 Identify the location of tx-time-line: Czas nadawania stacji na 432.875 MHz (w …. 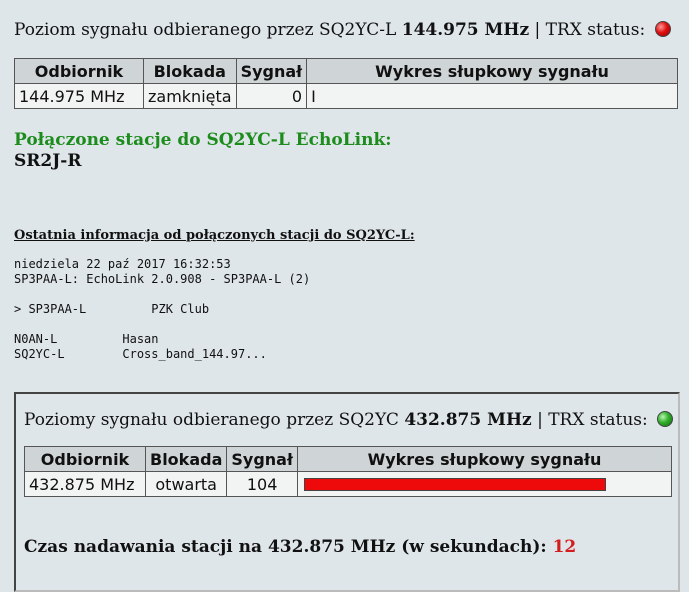
(300, 547).